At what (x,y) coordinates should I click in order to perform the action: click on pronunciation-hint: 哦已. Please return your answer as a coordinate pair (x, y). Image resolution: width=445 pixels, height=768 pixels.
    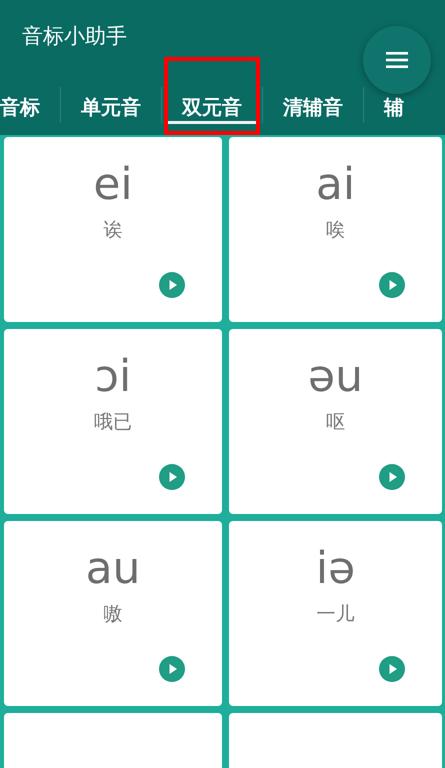
    Looking at the image, I should click on (113, 423).